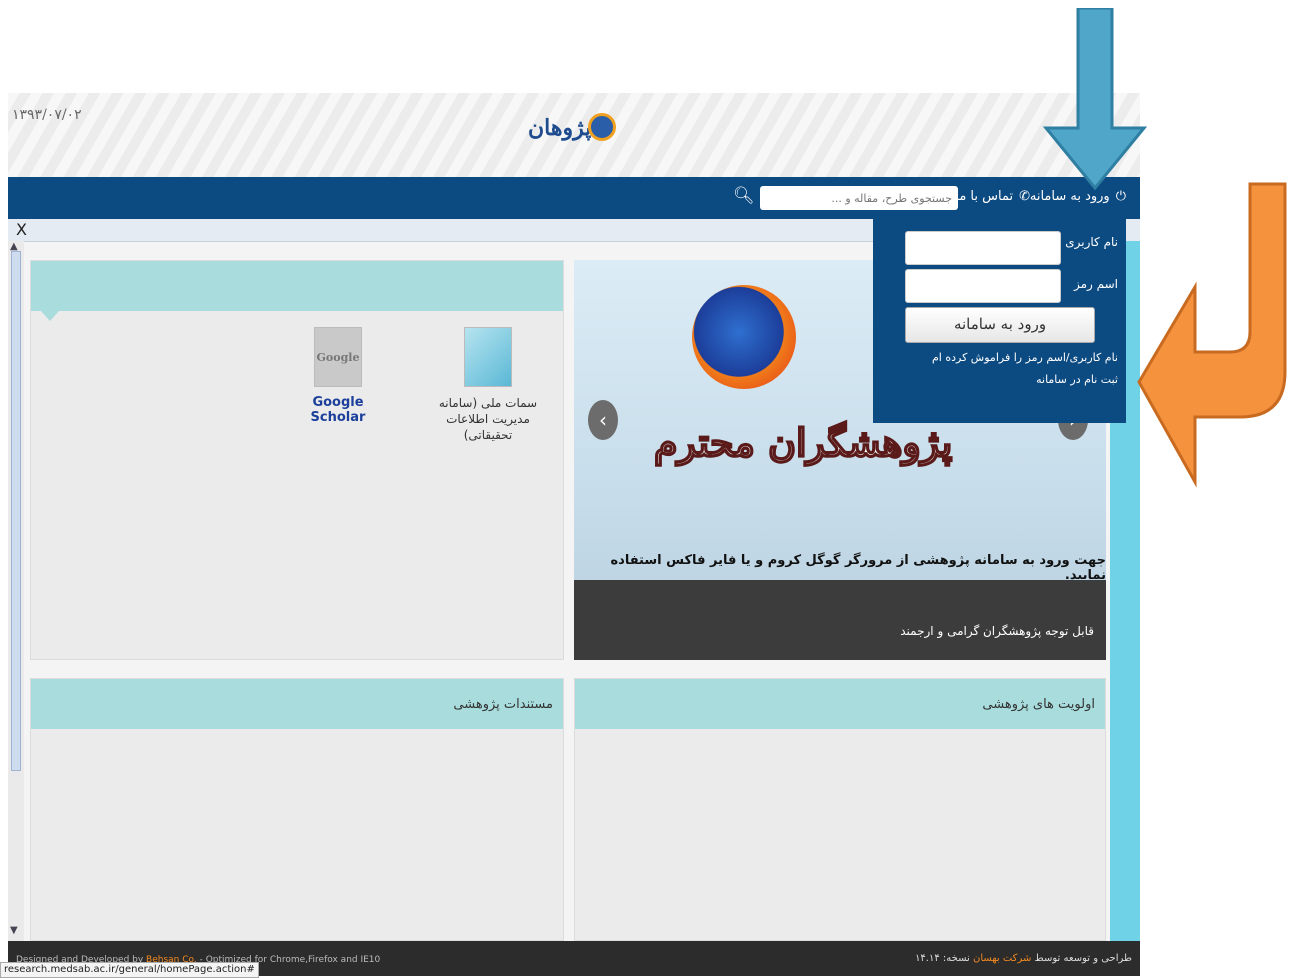  What do you see at coordinates (14, 930) in the screenshot?
I see `scroll-down-icon: ▼` at bounding box center [14, 930].